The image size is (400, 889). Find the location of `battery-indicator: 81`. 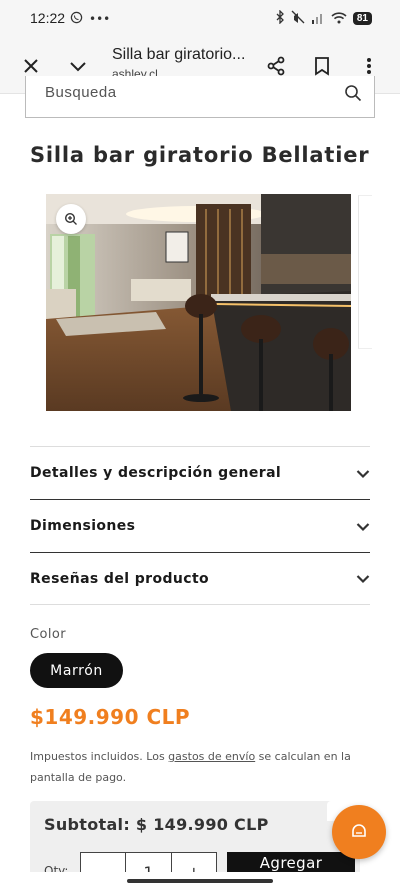

battery-indicator: 81 is located at coordinates (362, 18).